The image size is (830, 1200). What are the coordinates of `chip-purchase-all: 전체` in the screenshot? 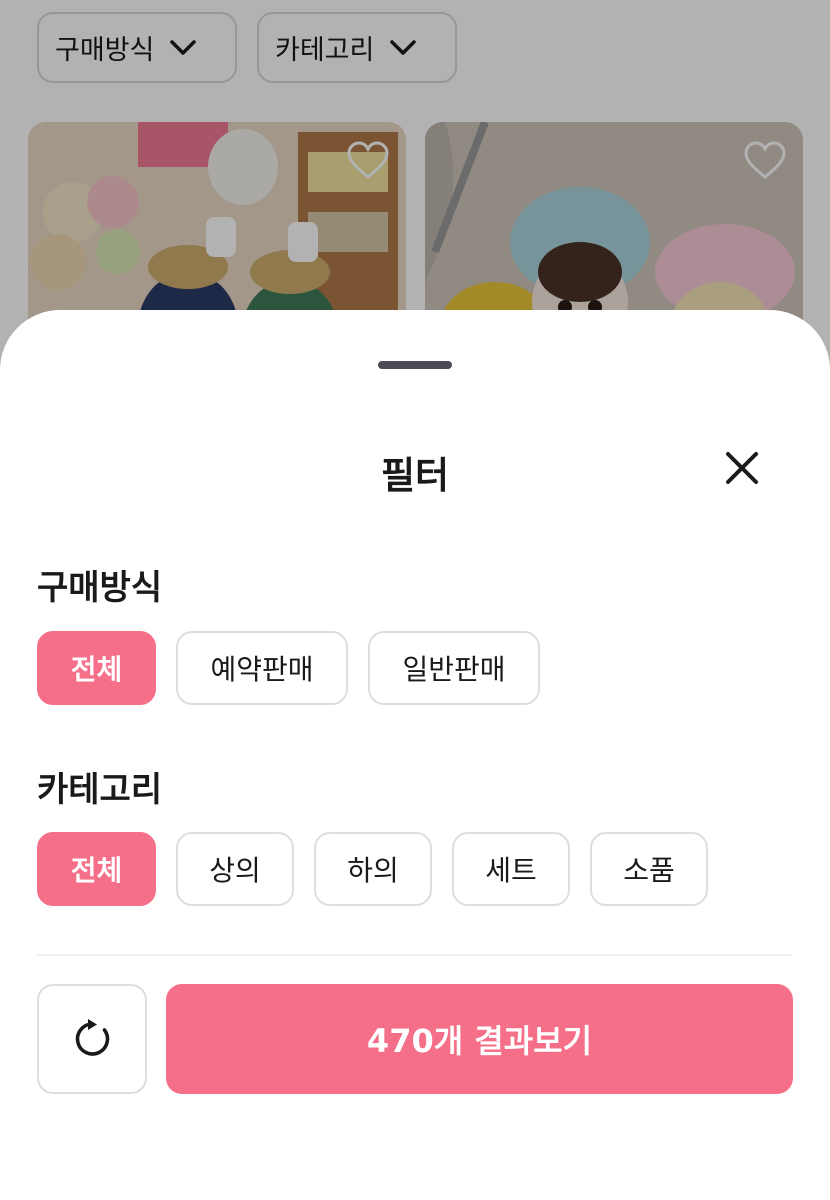 It's located at (96, 668).